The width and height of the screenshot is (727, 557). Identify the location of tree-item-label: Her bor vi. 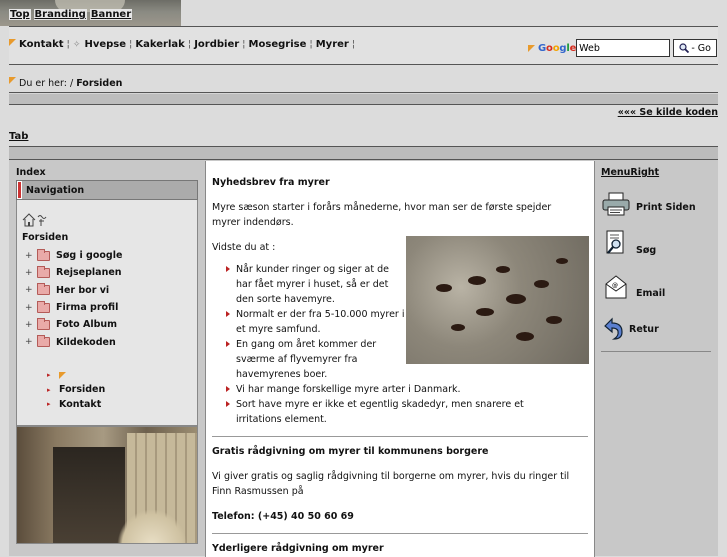
(82, 290).